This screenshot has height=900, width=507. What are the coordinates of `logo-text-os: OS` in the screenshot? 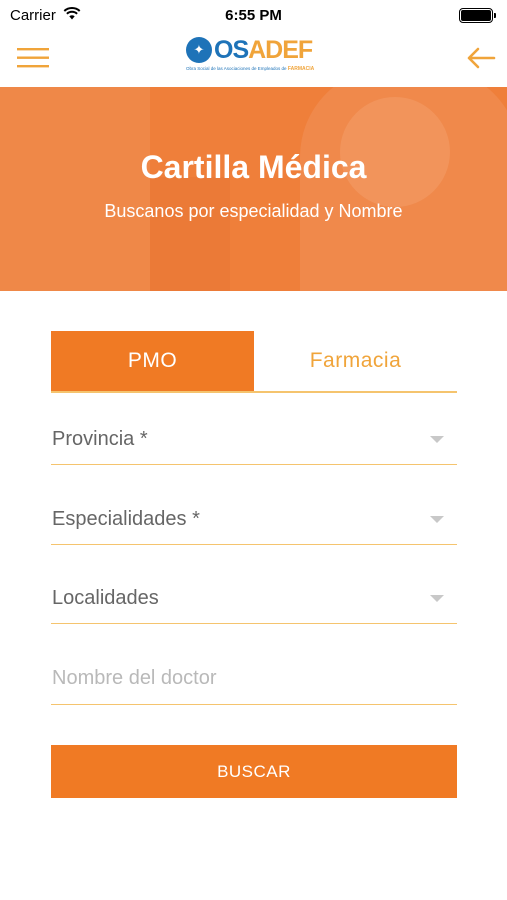 It's located at (231, 50).